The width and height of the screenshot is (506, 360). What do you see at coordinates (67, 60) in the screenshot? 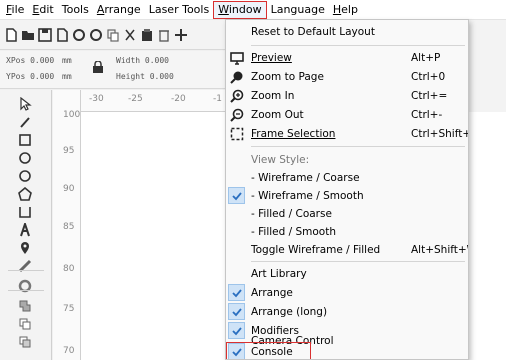
I see `unit-x: mm` at bounding box center [67, 60].